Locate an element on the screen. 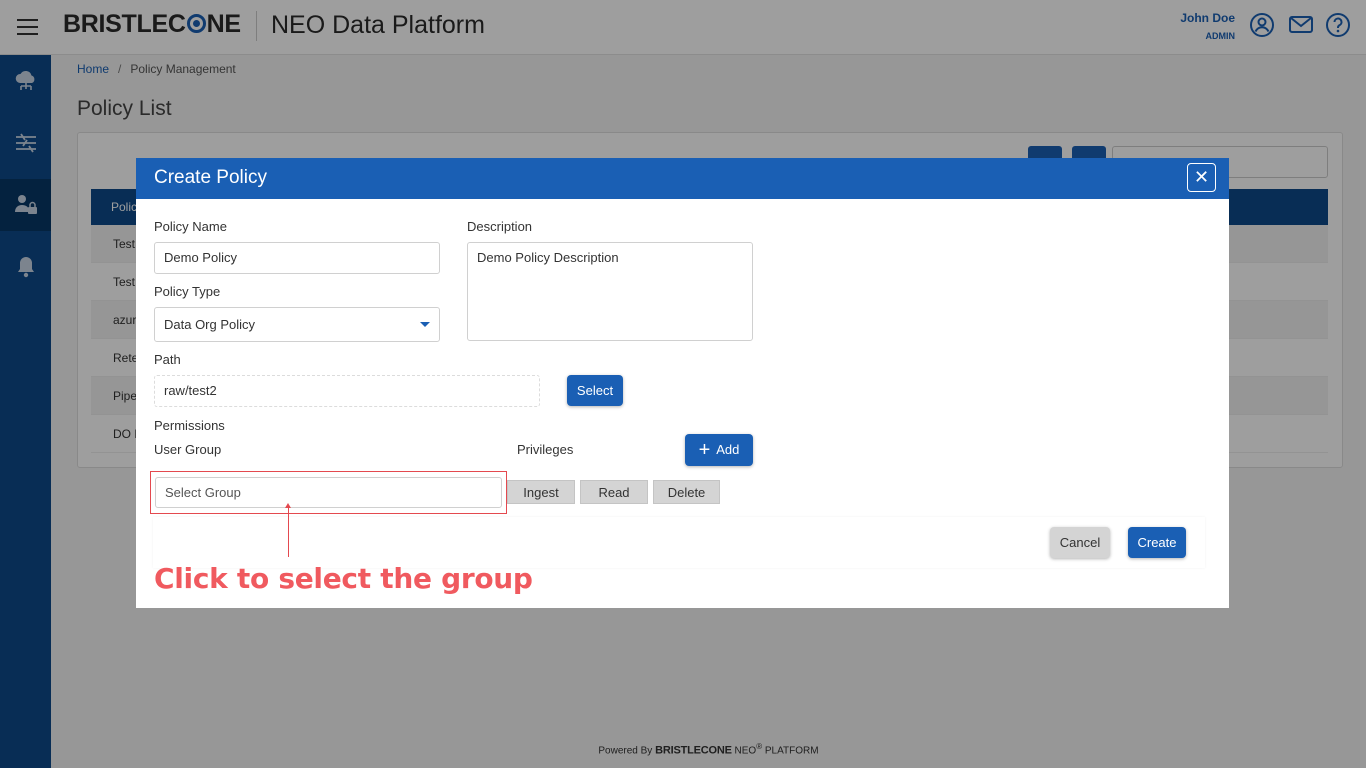 This screenshot has height=768, width=1366. dialog-footer: Cancel Create is located at coordinates (679, 542).